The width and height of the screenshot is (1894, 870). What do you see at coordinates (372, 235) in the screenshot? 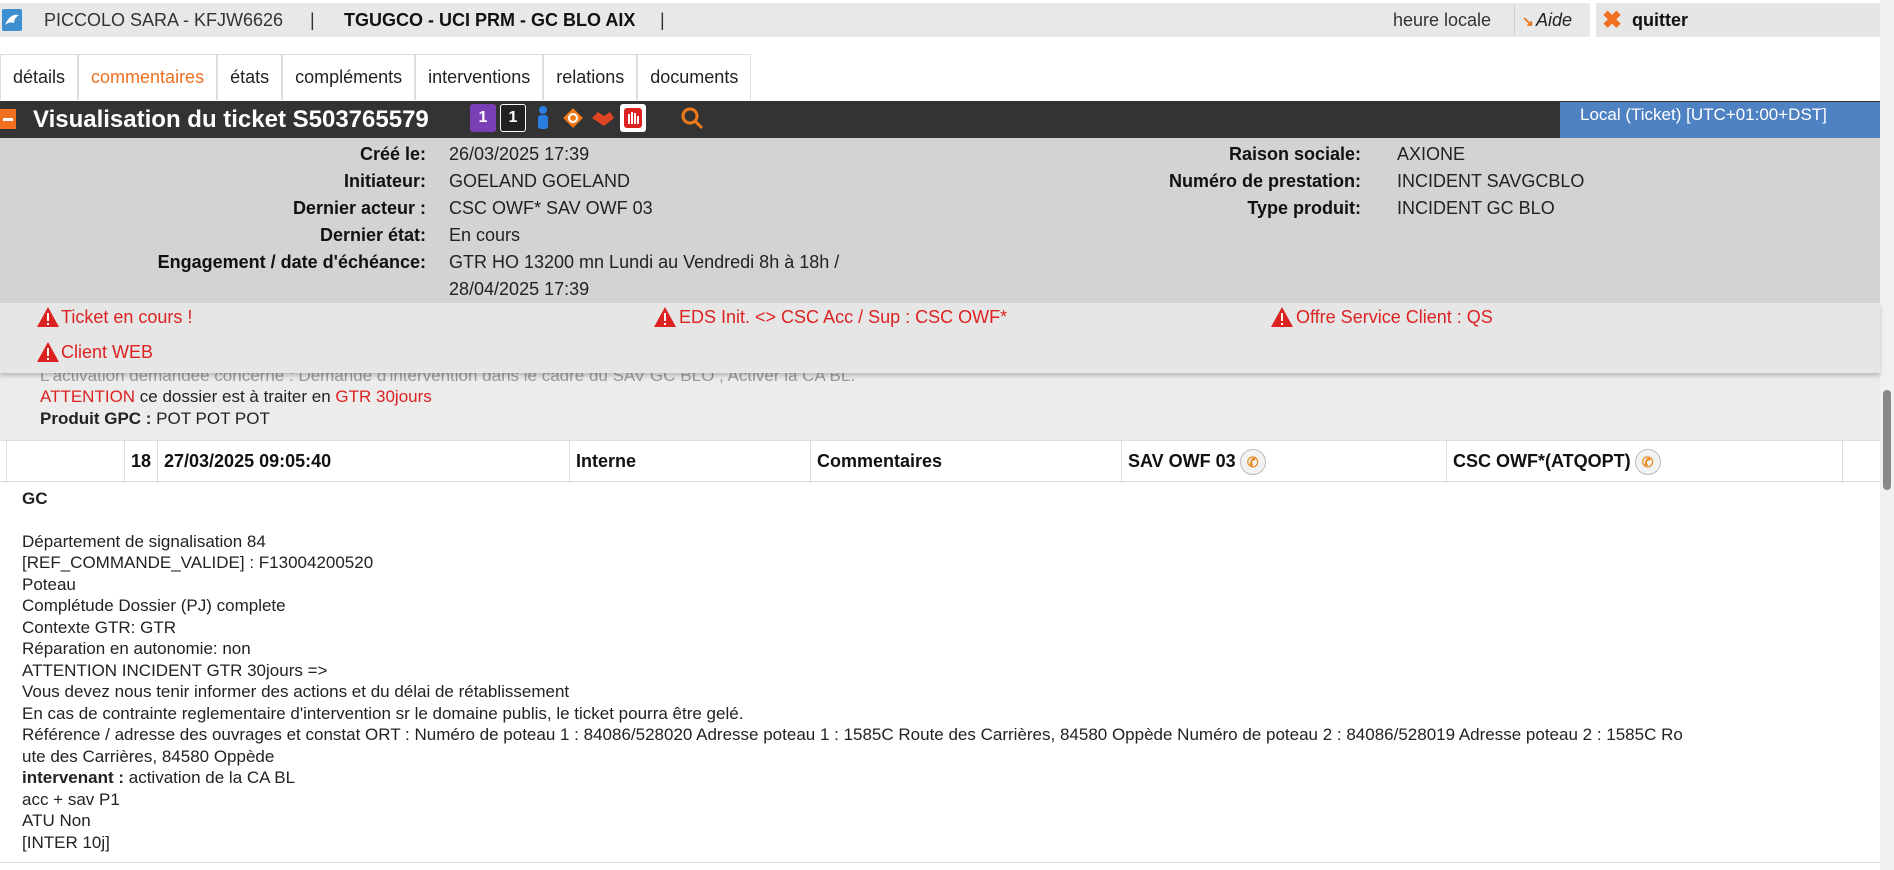
I see `last-state-label: Dernier état:` at bounding box center [372, 235].